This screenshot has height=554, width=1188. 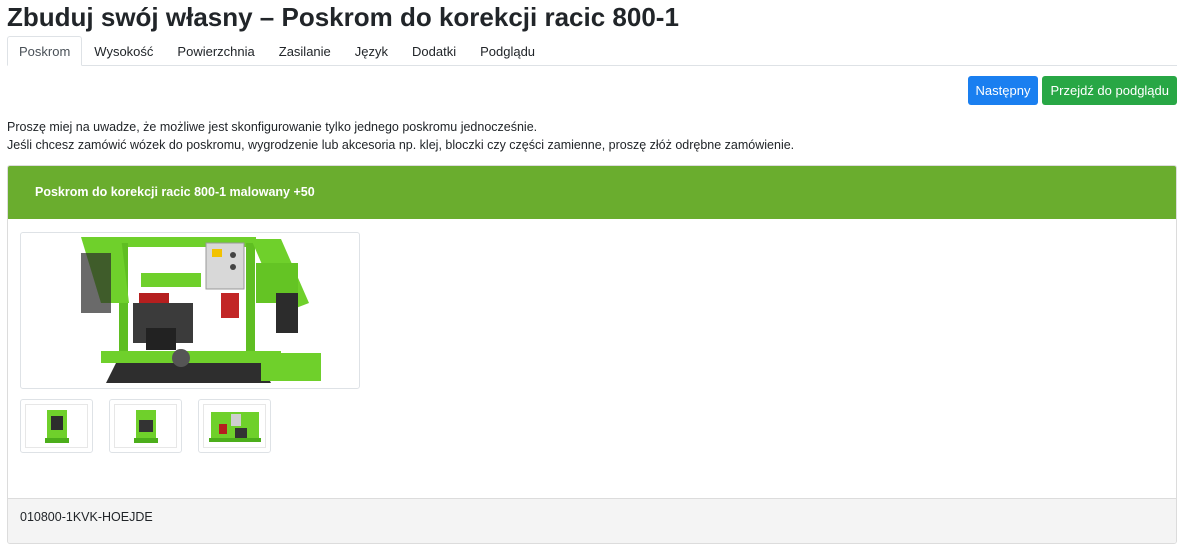 What do you see at coordinates (1109, 90) in the screenshot?
I see `go-to-preview-button: Przejdź do podglądu` at bounding box center [1109, 90].